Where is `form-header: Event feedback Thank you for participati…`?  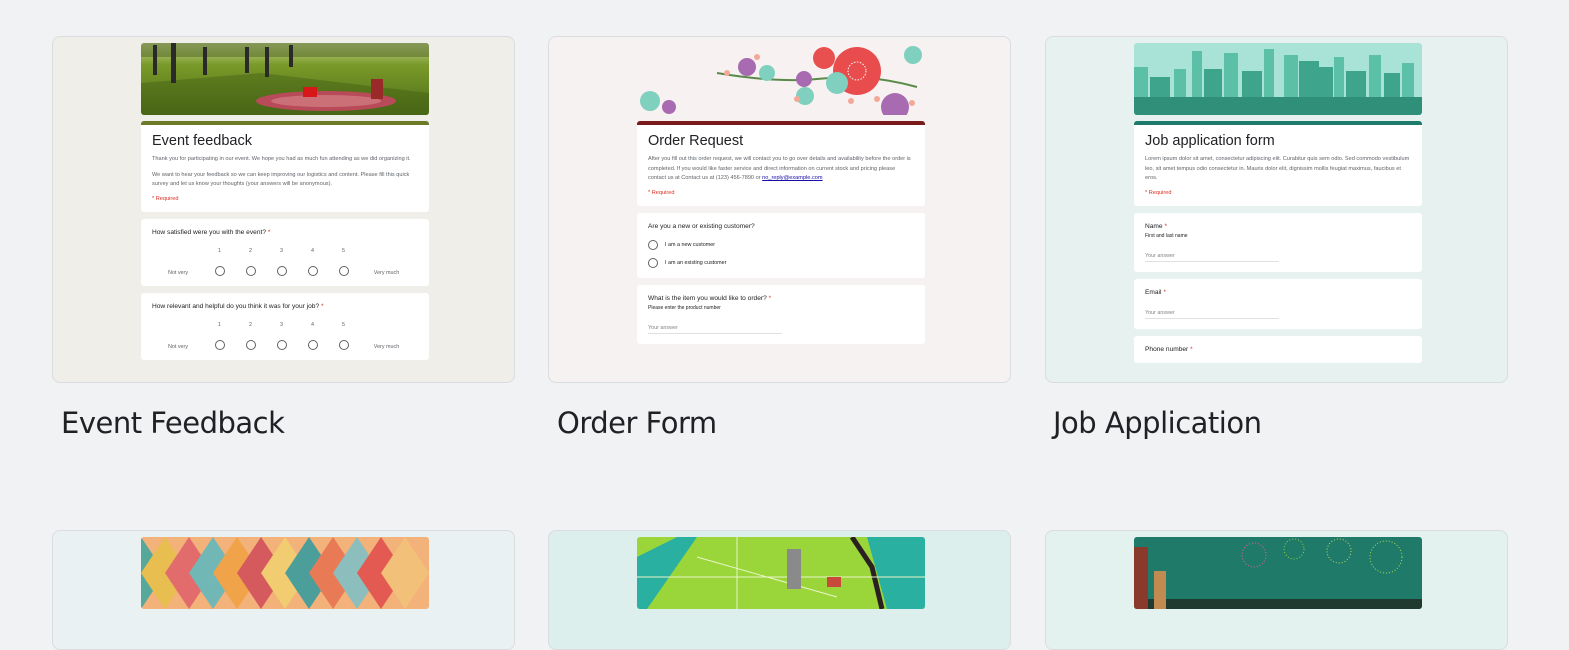 form-header: Event feedback Thank you for participati… is located at coordinates (285, 168).